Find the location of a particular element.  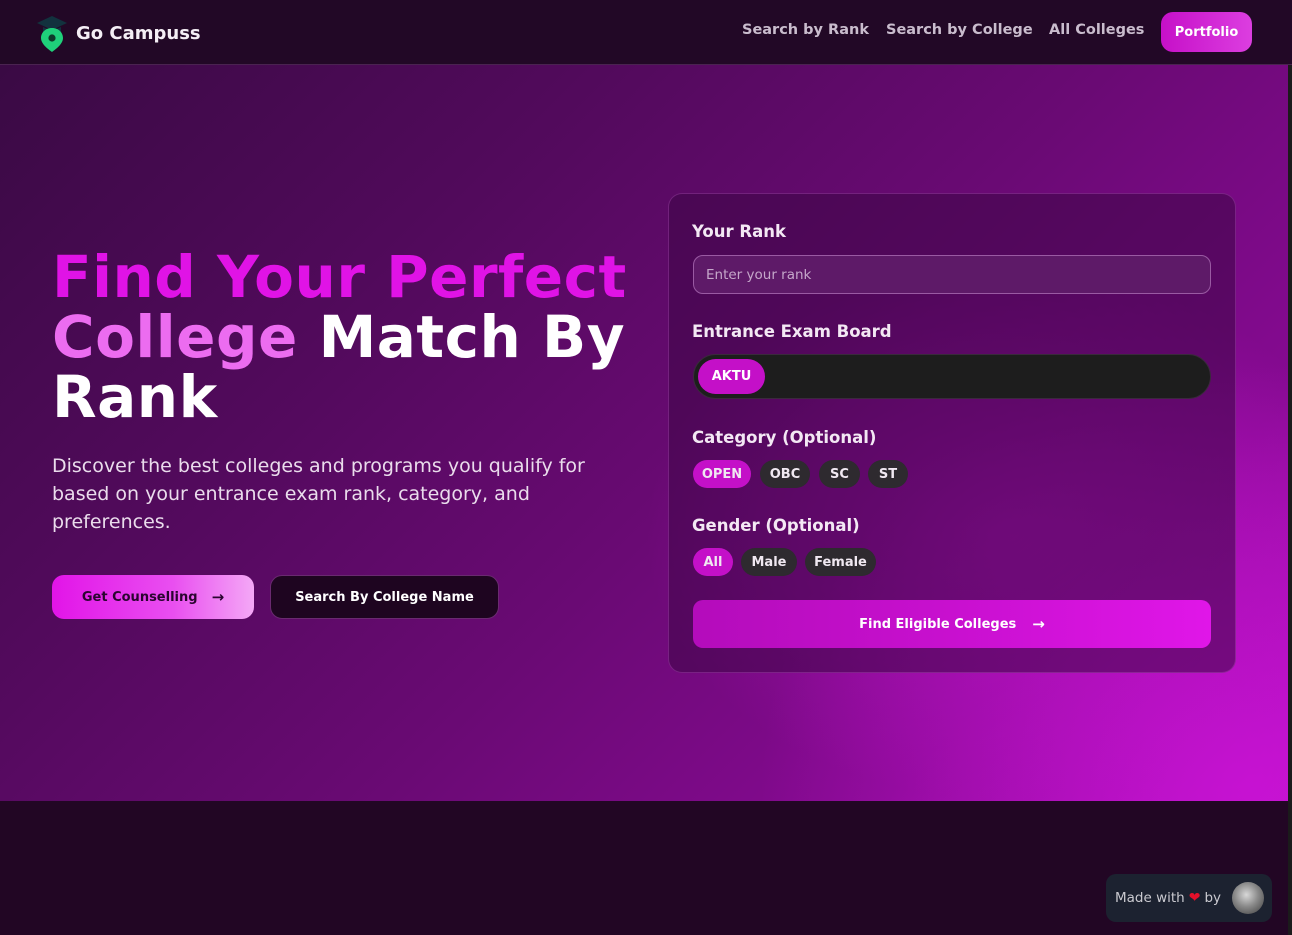

get-counselling-label: Get Counselling is located at coordinates (139, 597).